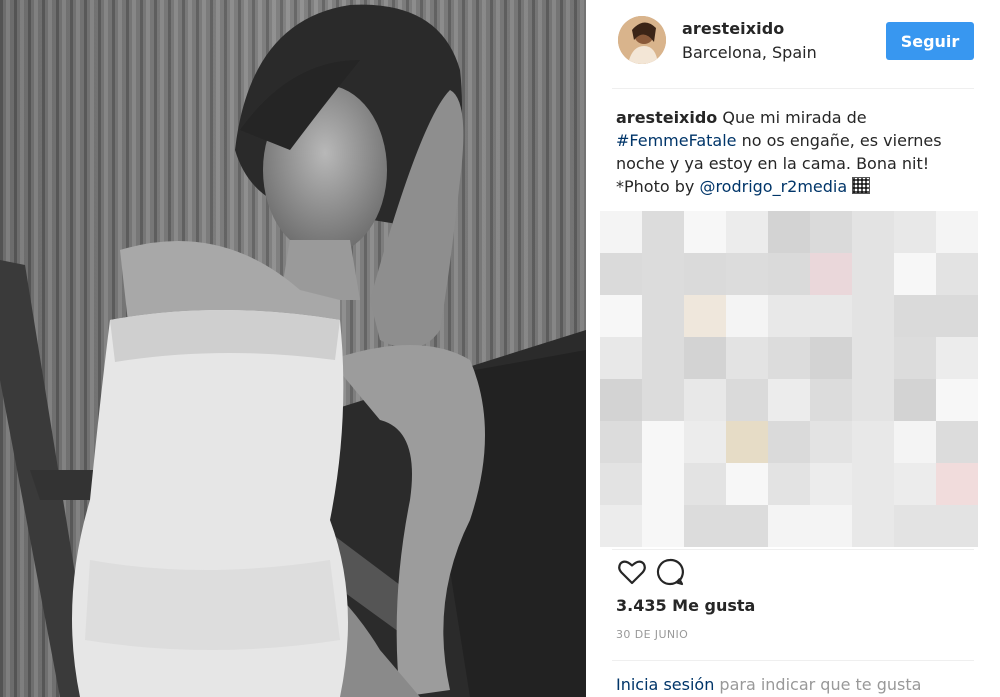 The image size is (1000, 697). Describe the element at coordinates (642, 40) in the screenshot. I see `avatar` at that location.